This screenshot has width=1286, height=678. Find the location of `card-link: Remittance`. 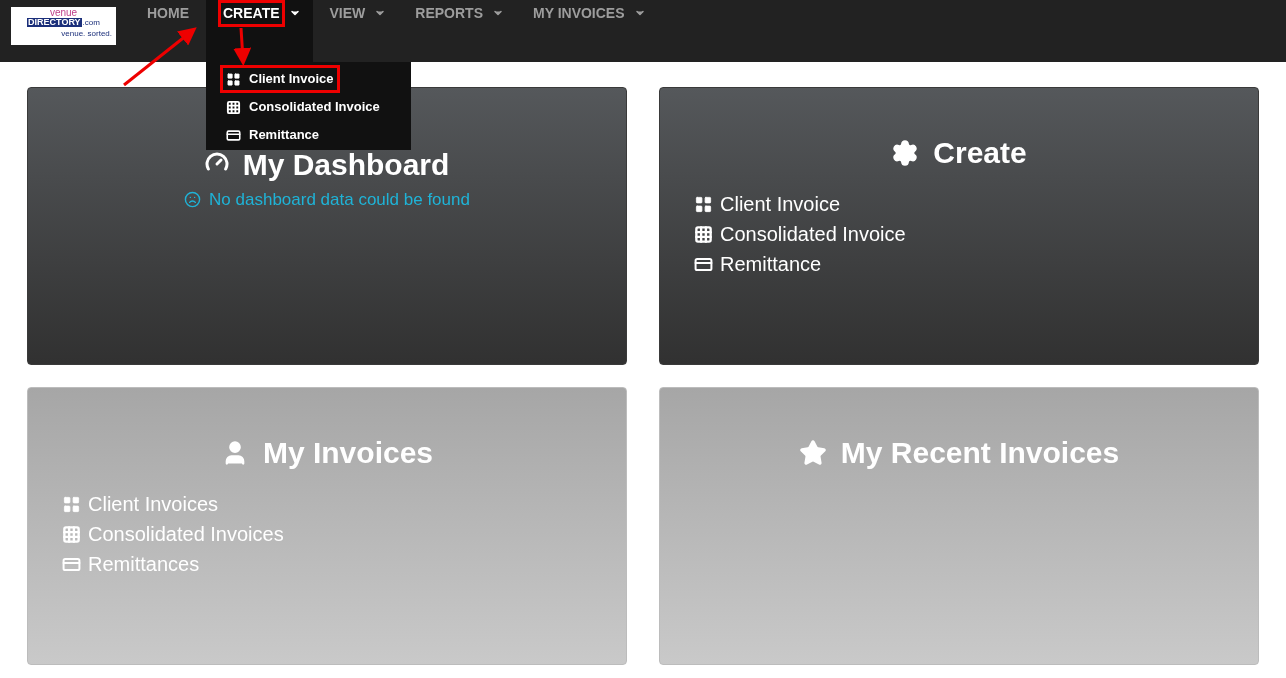

card-link: Remittance is located at coordinates (758, 264).